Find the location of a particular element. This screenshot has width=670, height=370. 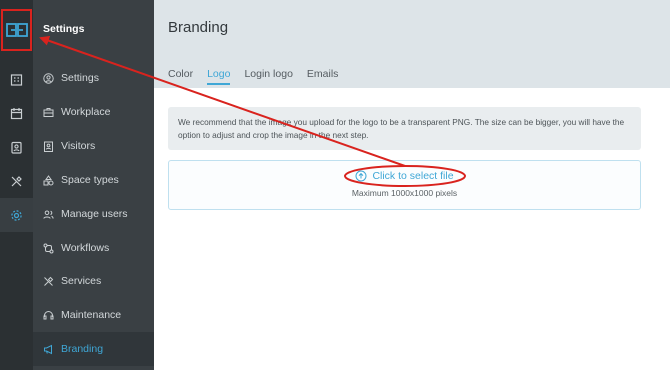

rail-badge is located at coordinates (16, 147).